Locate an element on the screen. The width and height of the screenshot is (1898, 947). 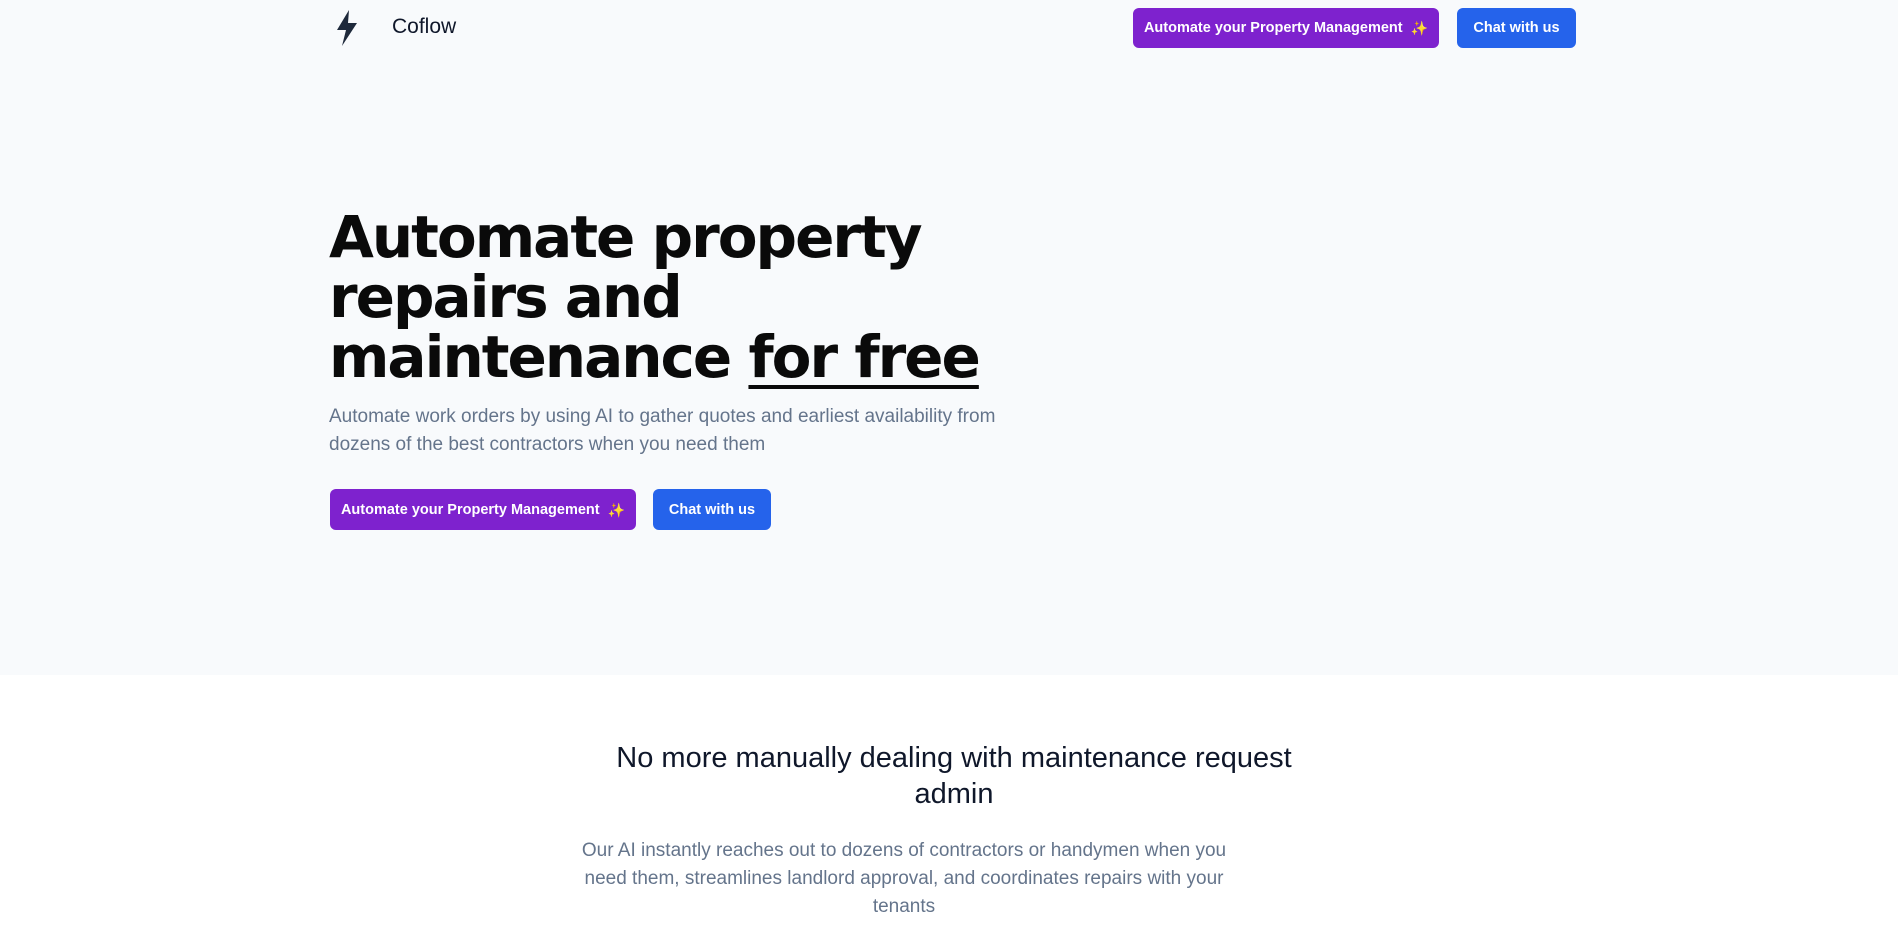
chat-with-us-button: Chat with us is located at coordinates (1516, 28).